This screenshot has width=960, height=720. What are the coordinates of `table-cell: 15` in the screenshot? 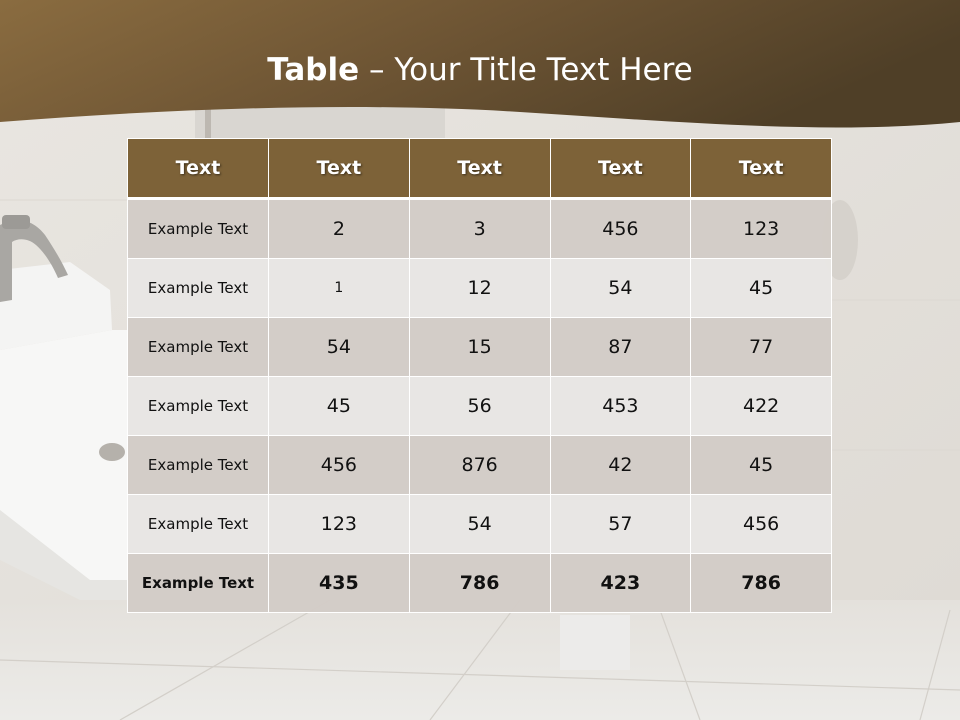 It's located at (479, 347).